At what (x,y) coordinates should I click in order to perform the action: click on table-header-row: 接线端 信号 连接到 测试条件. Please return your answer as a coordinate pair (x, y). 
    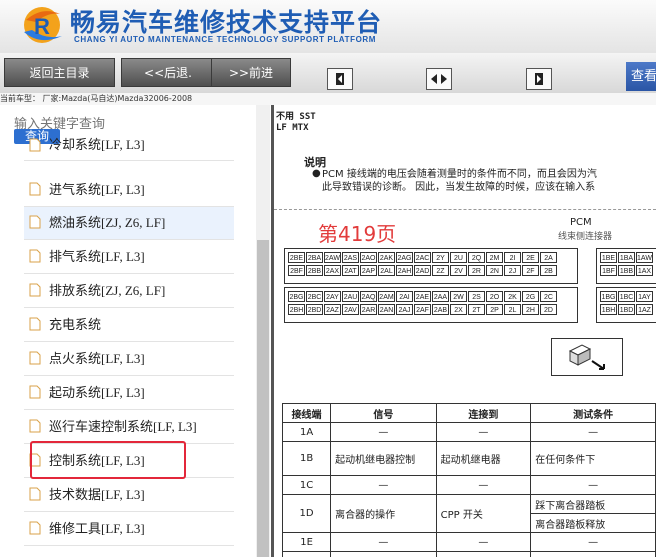
    Looking at the image, I should click on (468, 413).